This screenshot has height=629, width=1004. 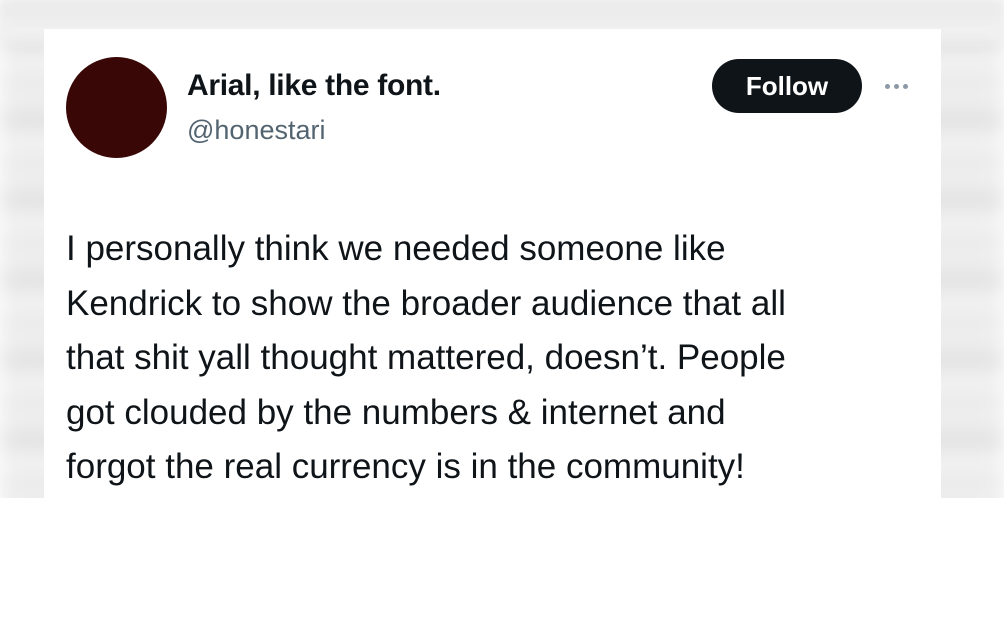 I want to click on author-display-name: Arial, like the font., so click(x=314, y=86).